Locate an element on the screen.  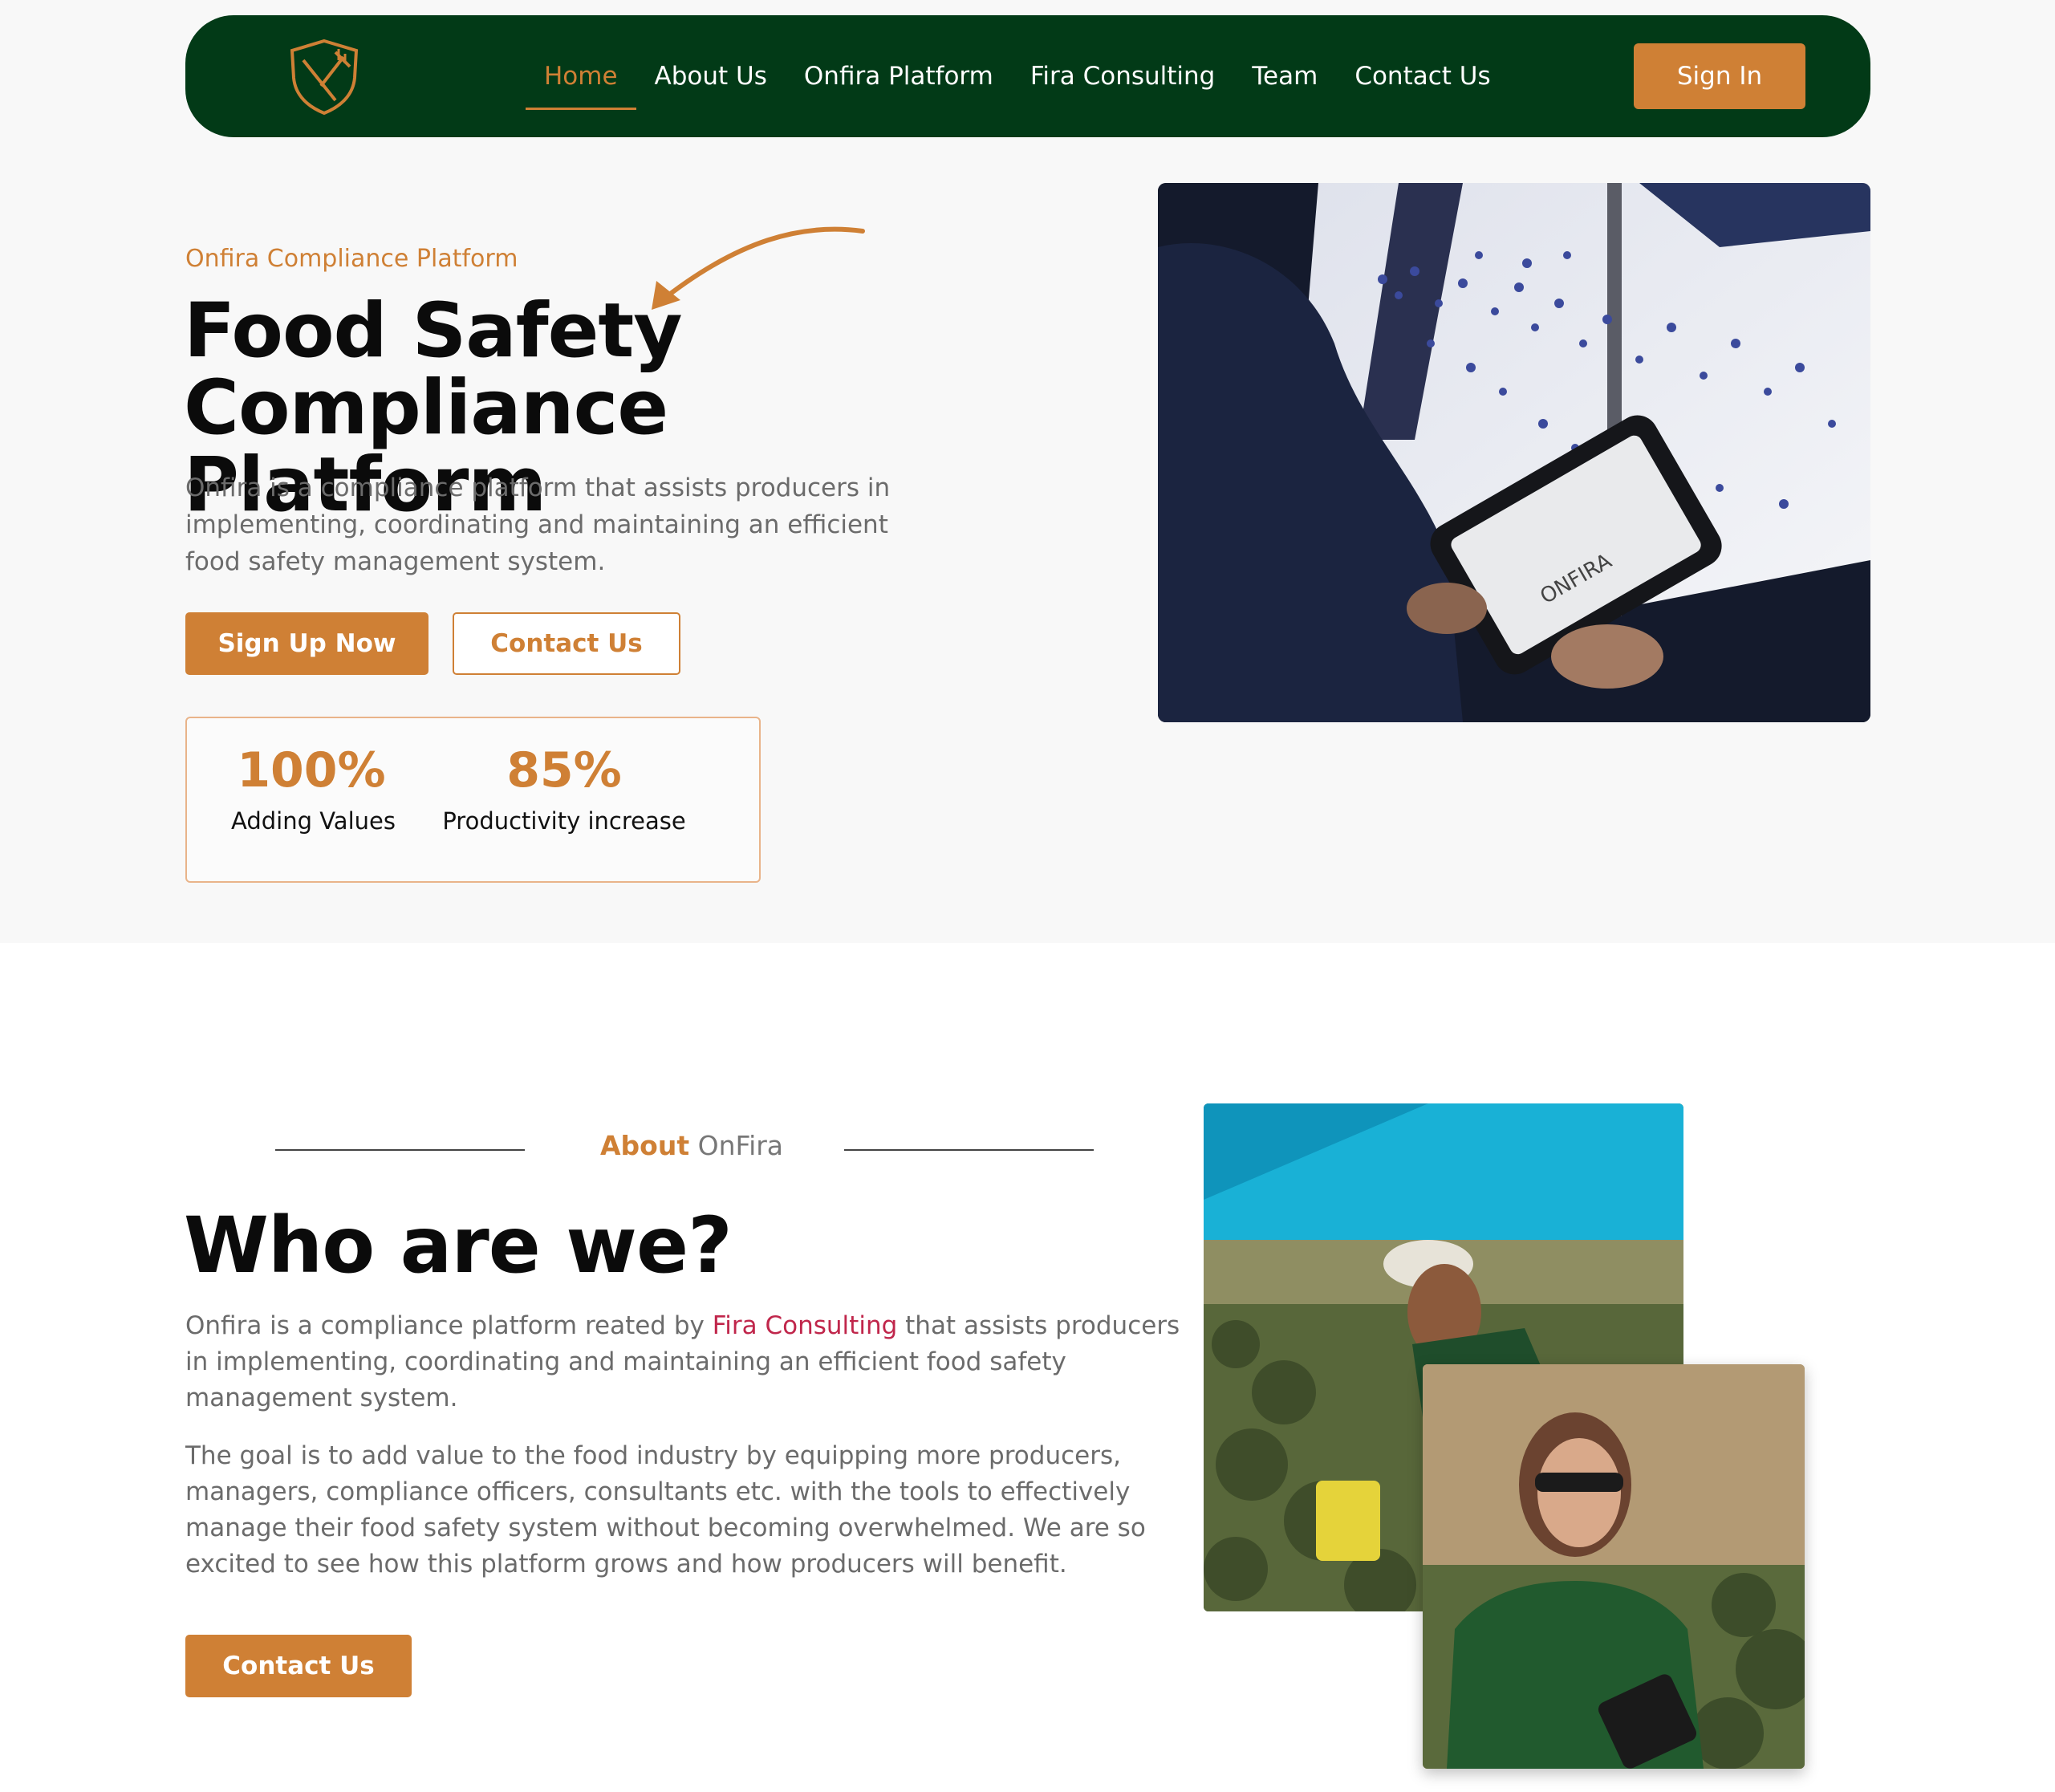
nav-item-about-us: About Us is located at coordinates (711, 76).